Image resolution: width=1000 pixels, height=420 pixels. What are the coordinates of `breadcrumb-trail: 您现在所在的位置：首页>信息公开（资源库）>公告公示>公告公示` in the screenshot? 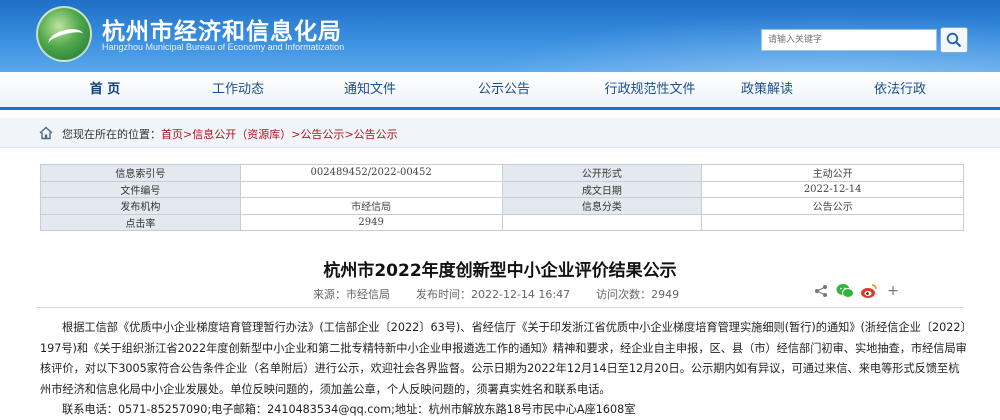 It's located at (230, 134).